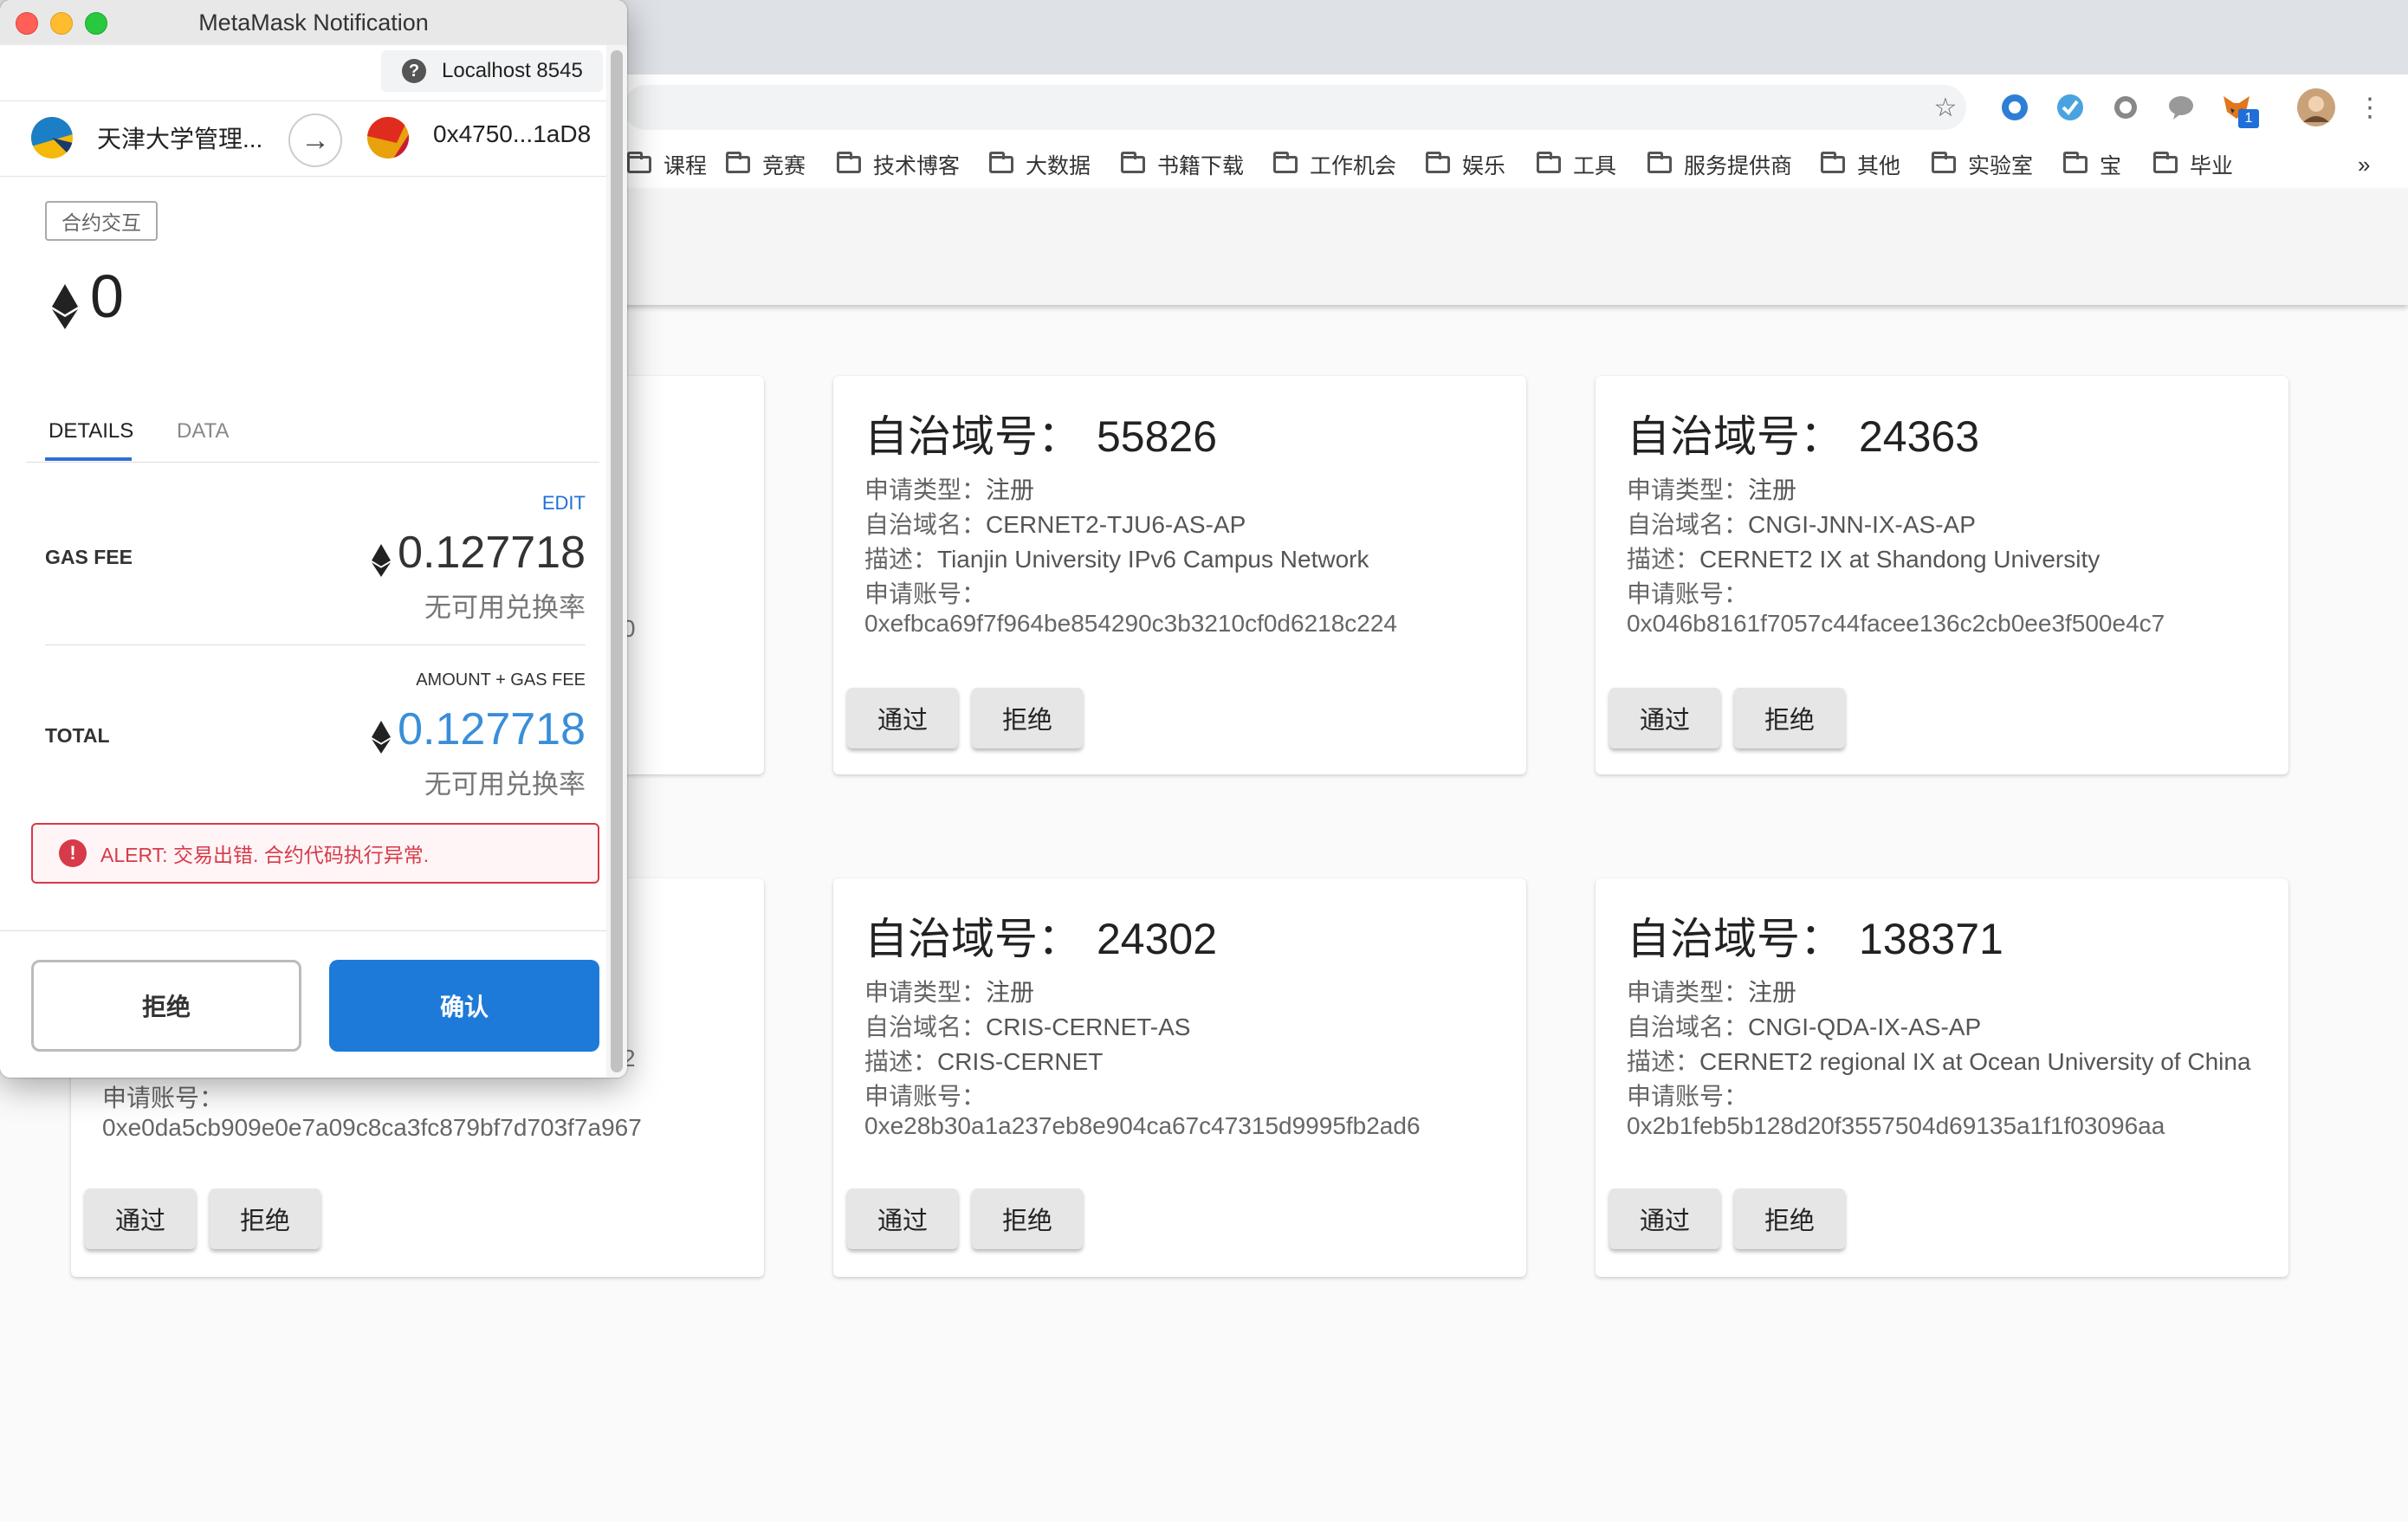  Describe the element at coordinates (388, 138) in the screenshot. I see `to-account-avatar` at that location.